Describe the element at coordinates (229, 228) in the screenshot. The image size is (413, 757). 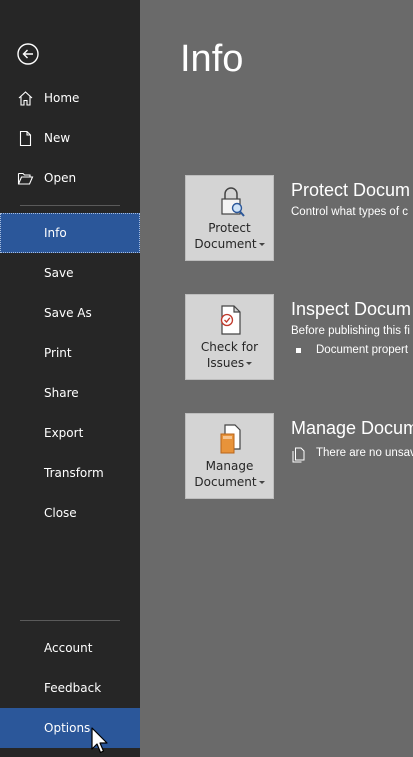
I see `button-line-1: Protect` at that location.